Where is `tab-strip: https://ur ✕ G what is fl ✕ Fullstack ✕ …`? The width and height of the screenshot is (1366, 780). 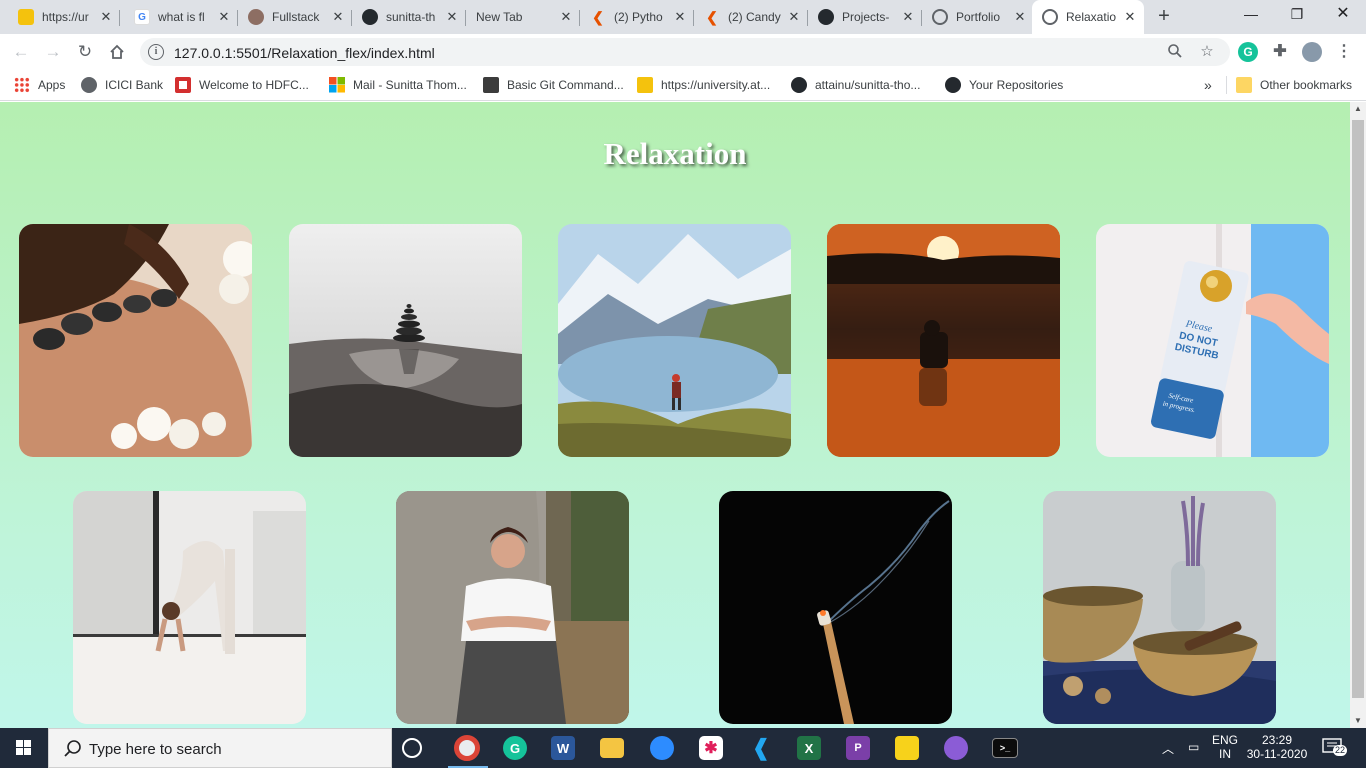 tab-strip: https://ur ✕ G what is fl ✕ Fullstack ✕ … is located at coordinates (683, 17).